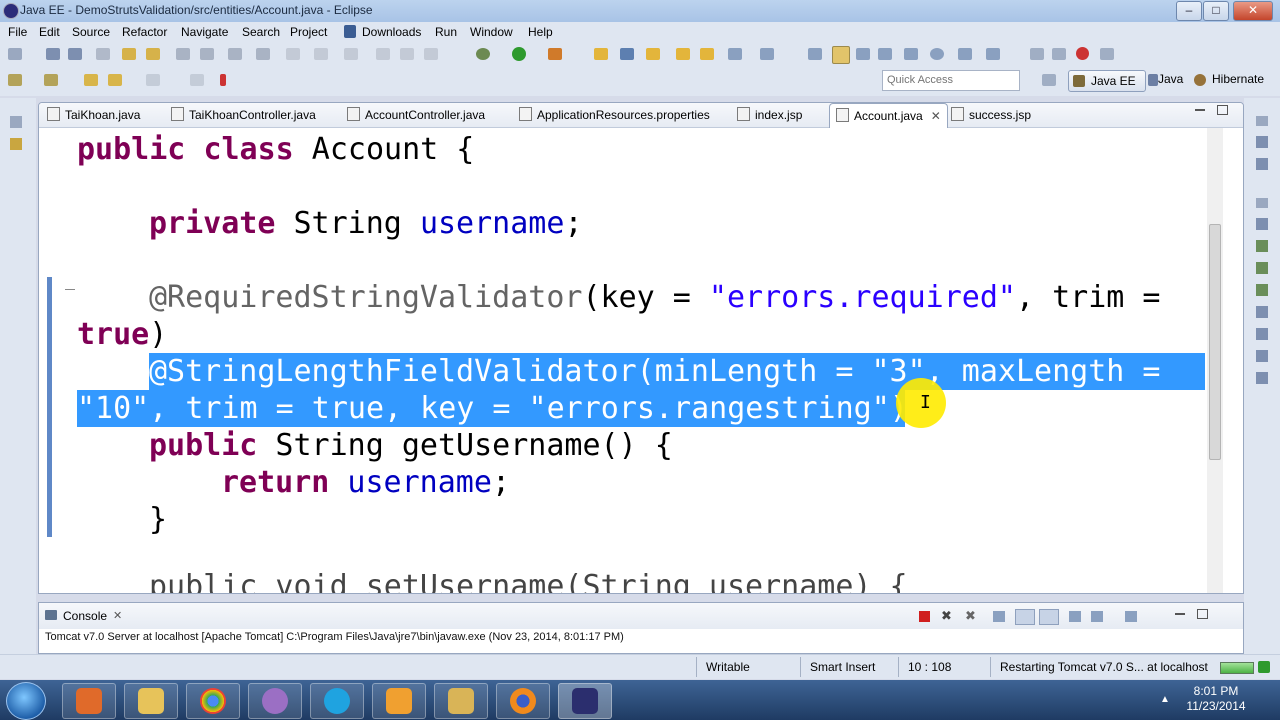 The image size is (1280, 720). I want to click on open-task-icon, so click(707, 54).